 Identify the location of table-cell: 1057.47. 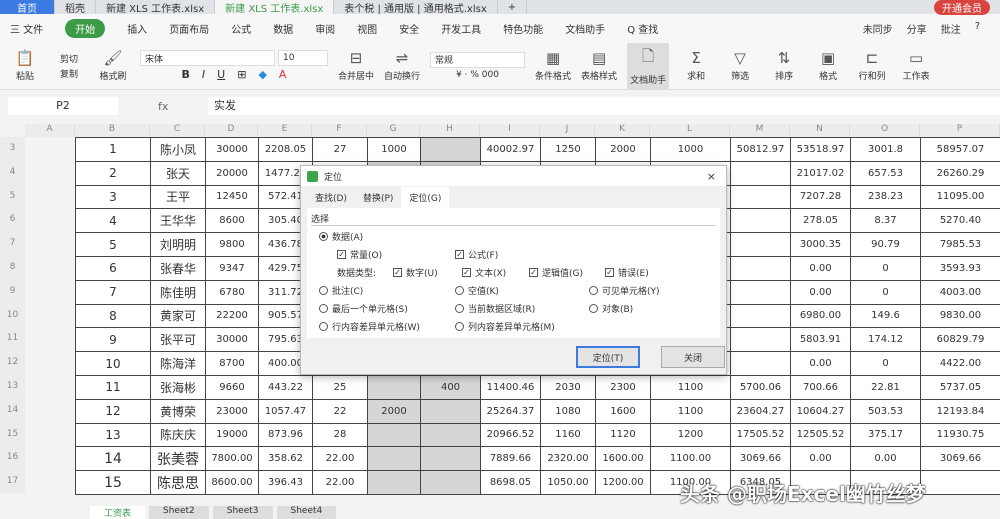
(285, 411).